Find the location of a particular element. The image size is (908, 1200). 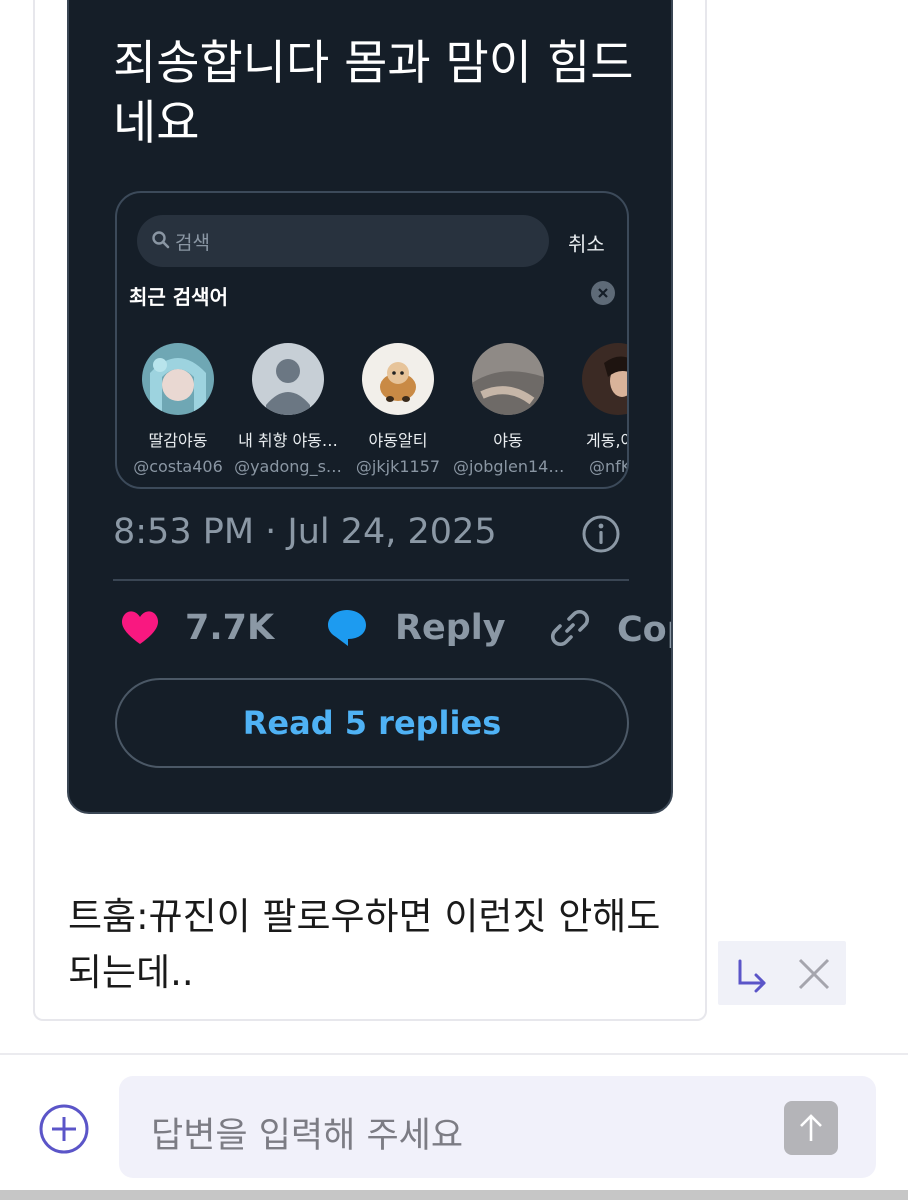

recent-account: 게동,야동 @nfKEf is located at coordinates (595, 409).